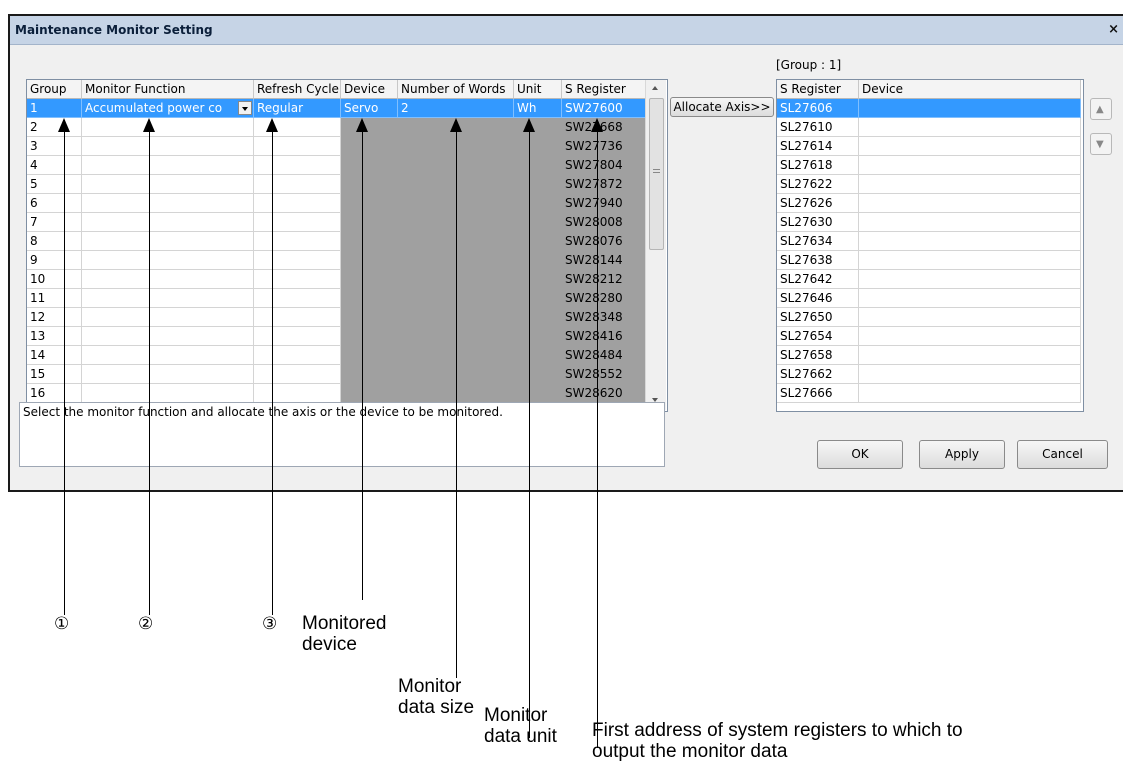 Image resolution: width=1123 pixels, height=765 pixels. What do you see at coordinates (297, 108) in the screenshot?
I see `cell-refresh-cycle: Regular` at bounding box center [297, 108].